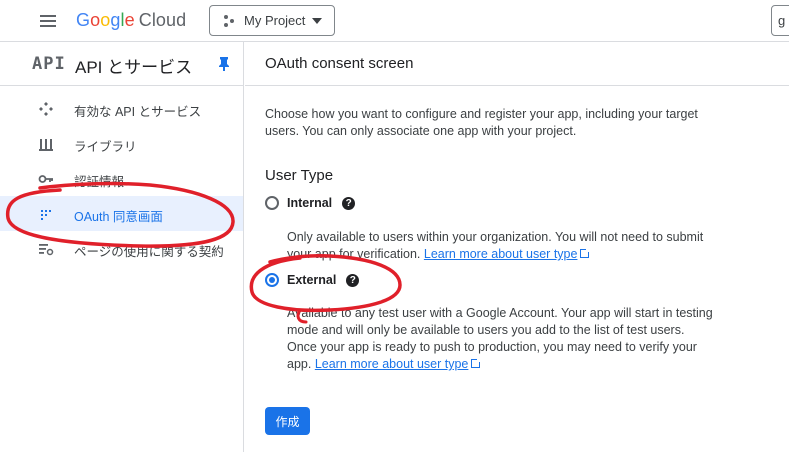 Image resolution: width=789 pixels, height=452 pixels. What do you see at coordinates (49, 64) in the screenshot?
I see `api-logo-icon: API` at bounding box center [49, 64].